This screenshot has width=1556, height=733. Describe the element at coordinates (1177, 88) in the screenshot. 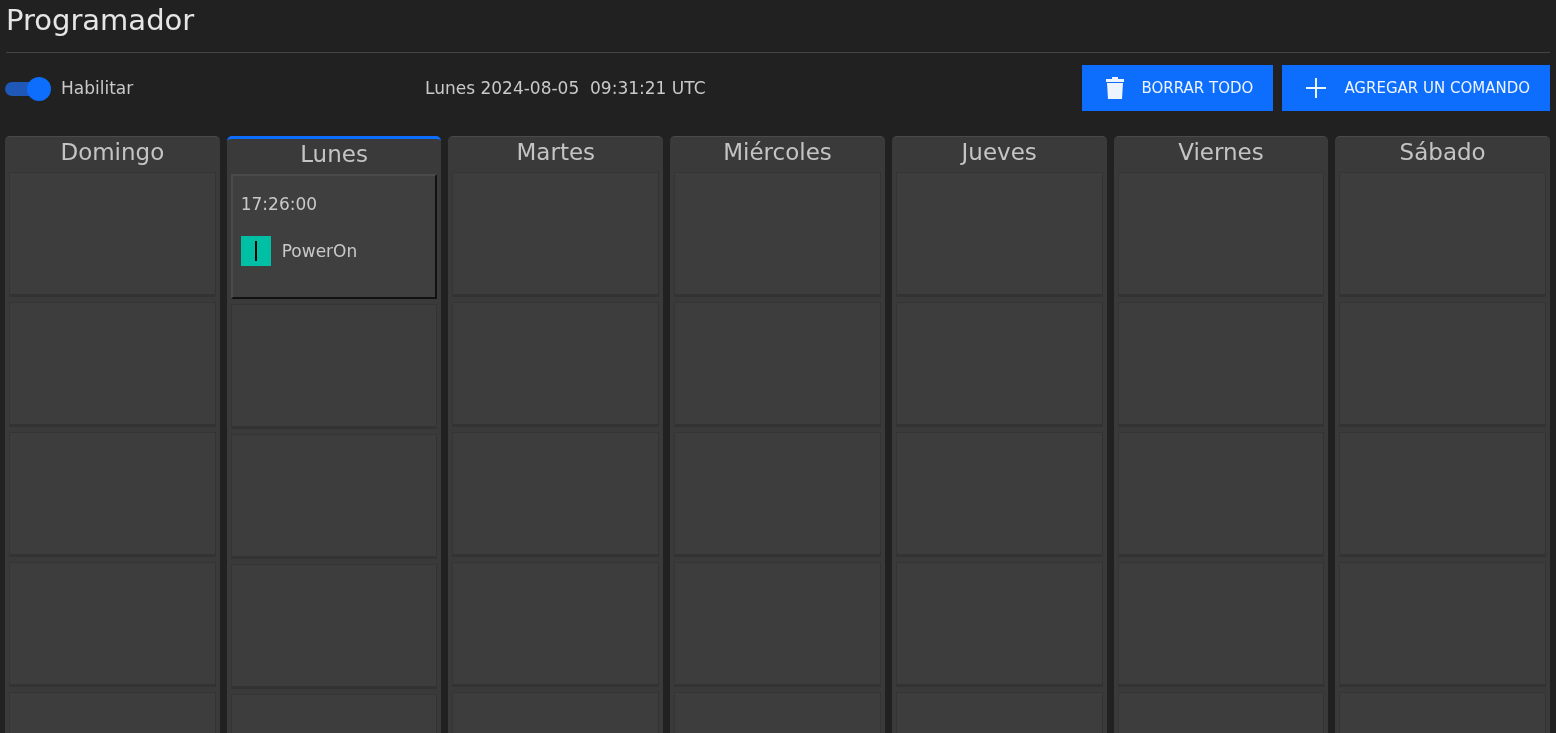

I see `delete-all-button: BORRAR TODO` at that location.